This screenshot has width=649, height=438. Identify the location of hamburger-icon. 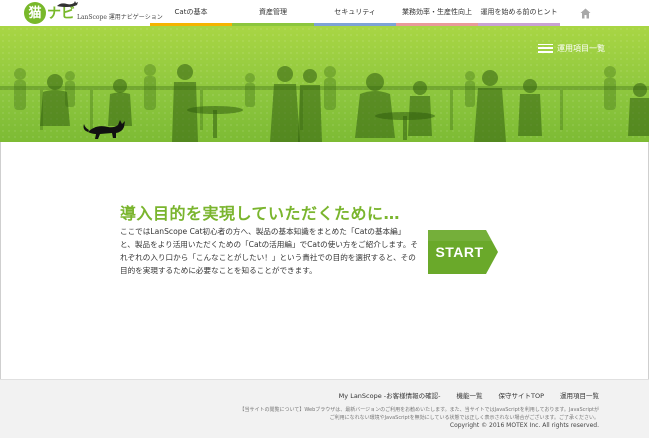
(545, 48).